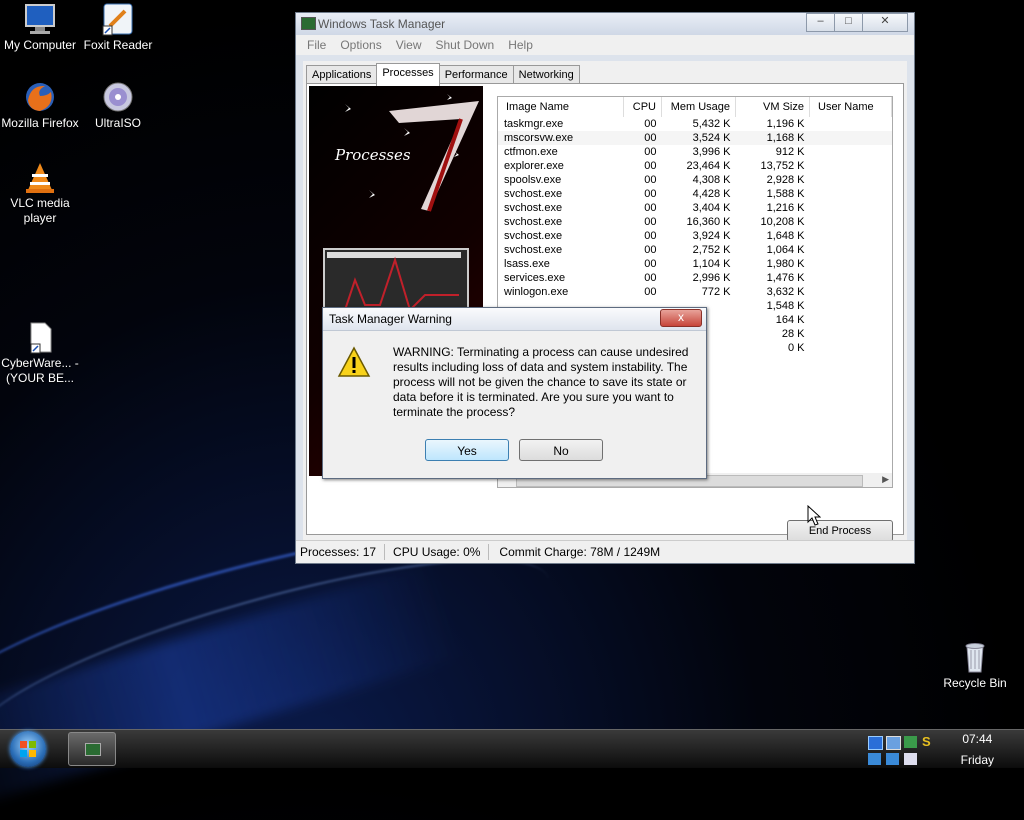 The image size is (1024, 820). I want to click on status-cpu-usage: CPU Usage: 0%, so click(437, 552).